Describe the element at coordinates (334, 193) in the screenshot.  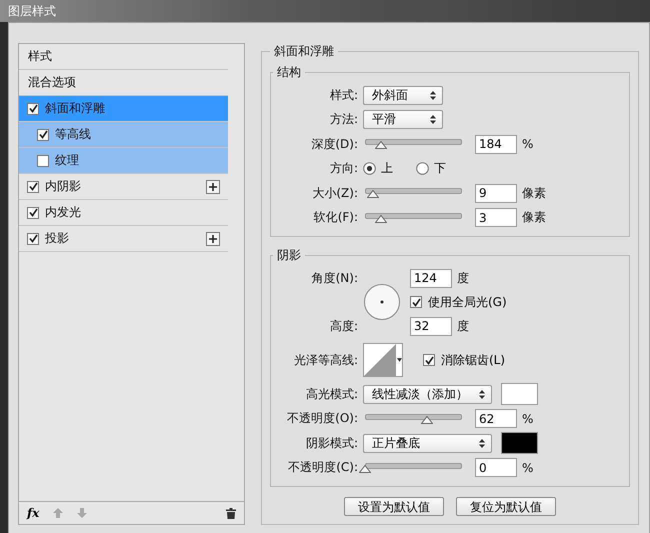
I see `field-label: 大小(Z):` at that location.